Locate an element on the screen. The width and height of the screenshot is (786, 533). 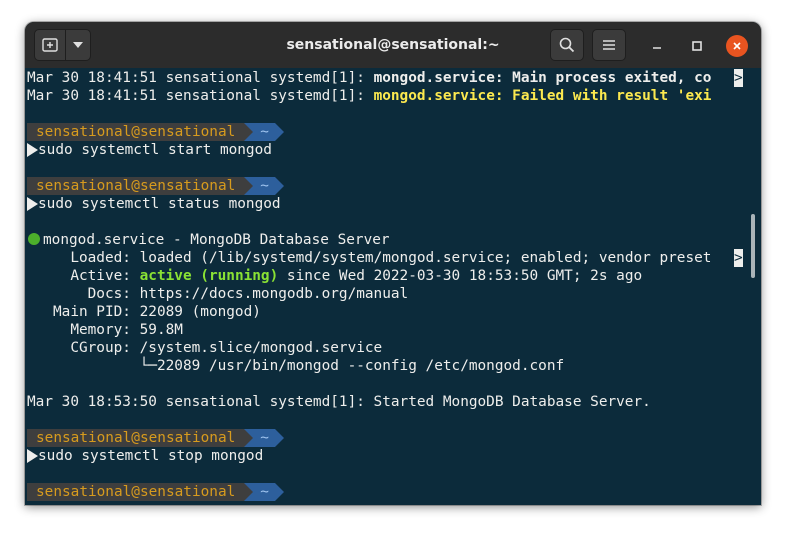
new-tab-button is located at coordinates (50, 45).